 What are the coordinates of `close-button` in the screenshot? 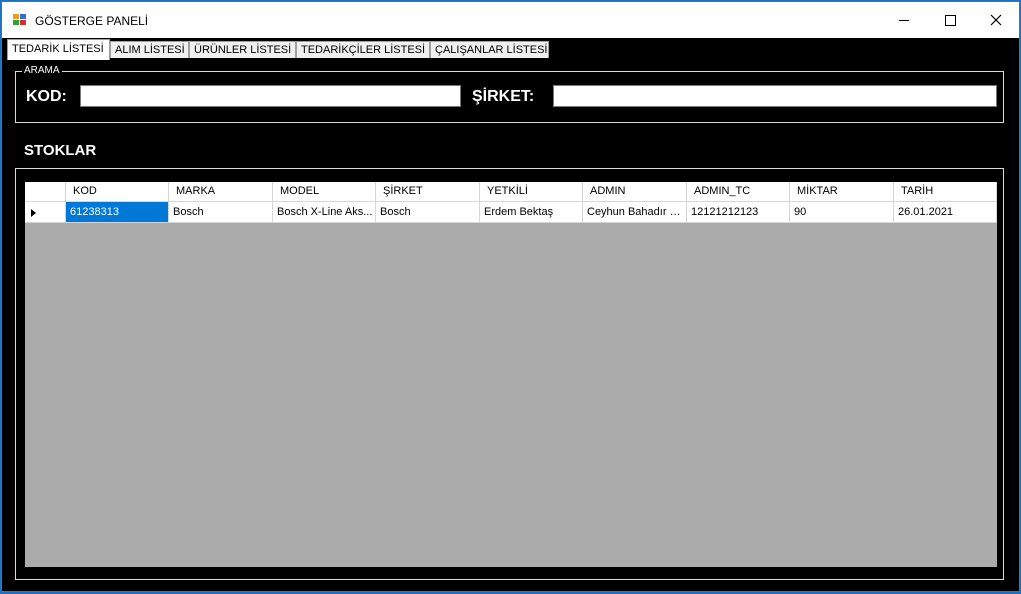 It's located at (996, 20).